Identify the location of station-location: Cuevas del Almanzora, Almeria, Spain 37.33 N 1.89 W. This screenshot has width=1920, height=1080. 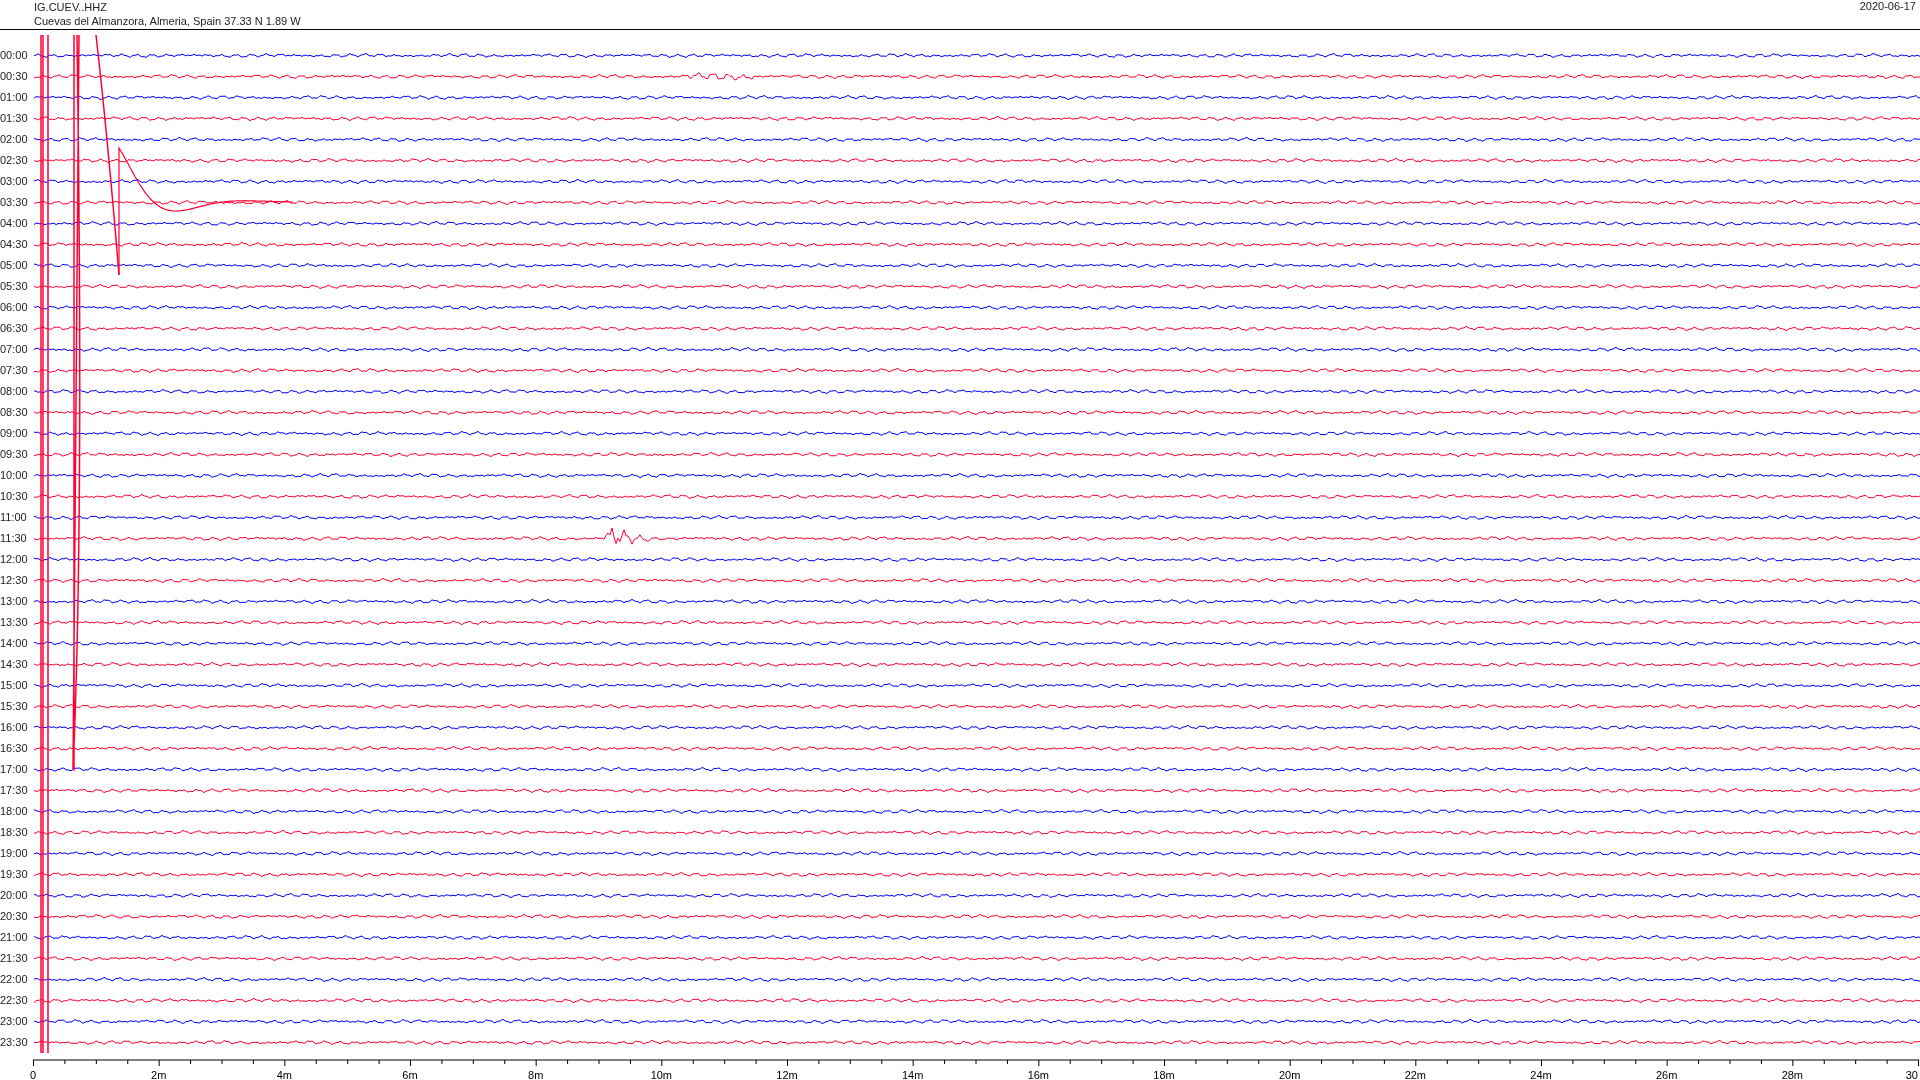
(167, 21).